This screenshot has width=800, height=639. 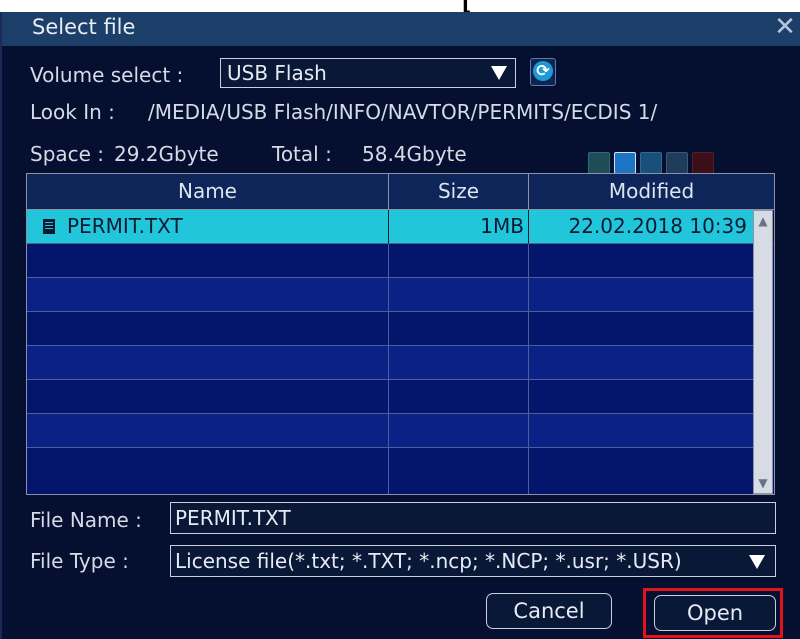 I want to click on table-row: PERMIT.TXT 1MB 22.02.2018 10:39, so click(x=400, y=227).